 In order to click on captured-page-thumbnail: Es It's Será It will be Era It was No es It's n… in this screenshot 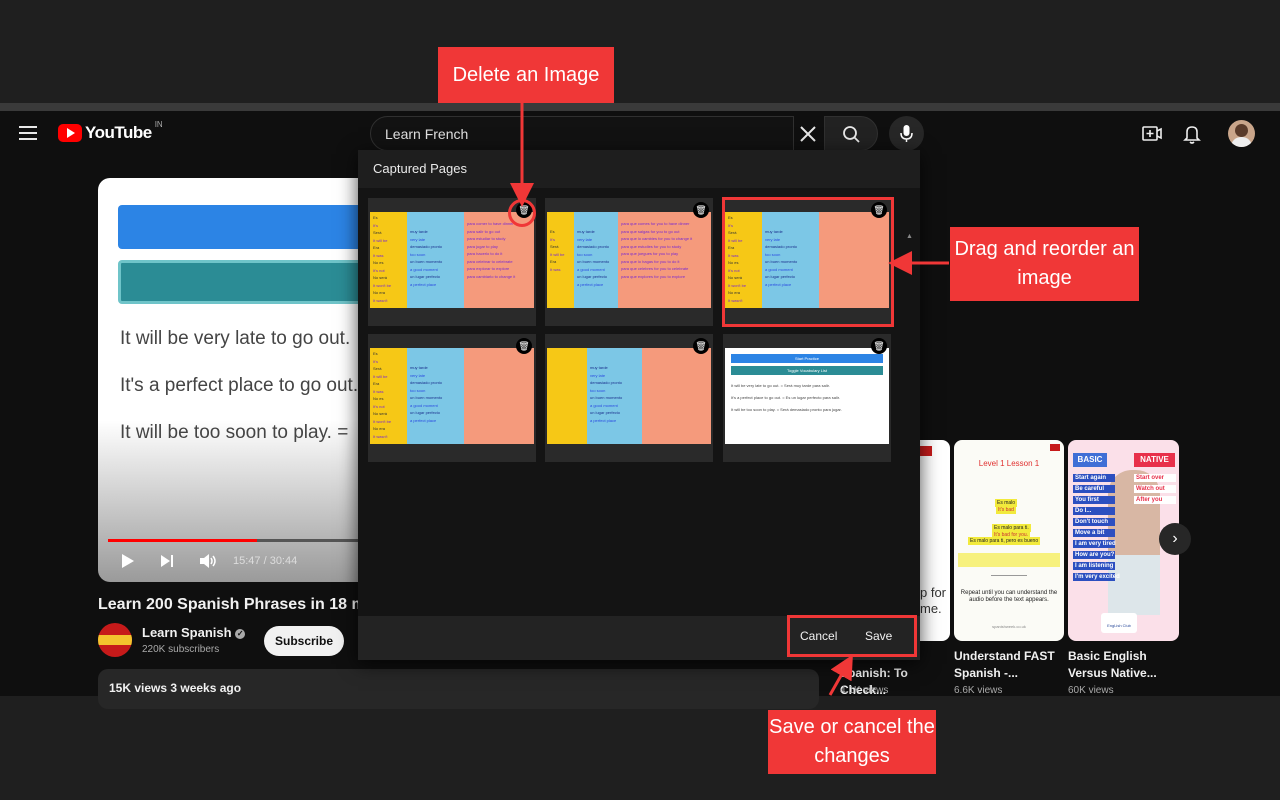, I will do `click(452, 398)`.